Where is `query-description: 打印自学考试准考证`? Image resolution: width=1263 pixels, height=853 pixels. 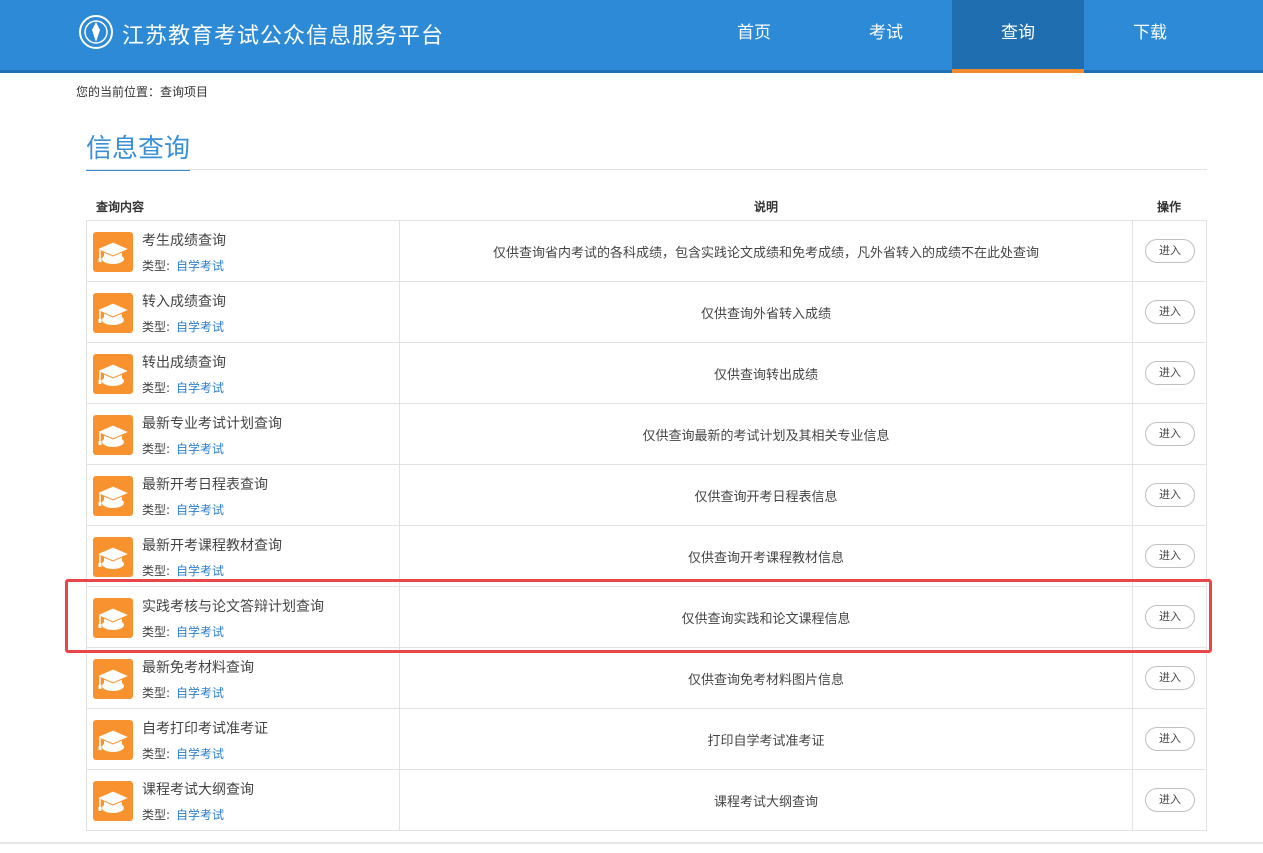 query-description: 打印自学考试准考证 is located at coordinates (766, 739).